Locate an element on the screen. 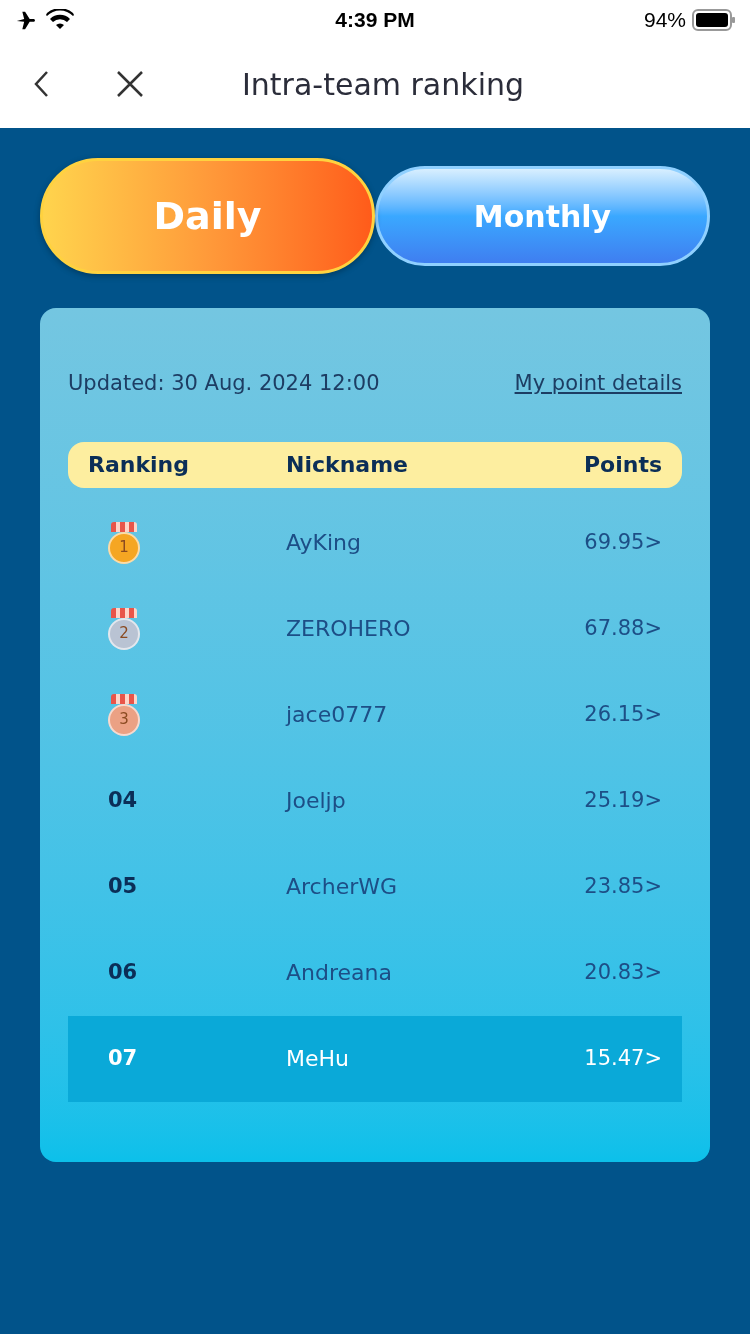 The width and height of the screenshot is (750, 1334). column-header: Ranking is located at coordinates (139, 465).